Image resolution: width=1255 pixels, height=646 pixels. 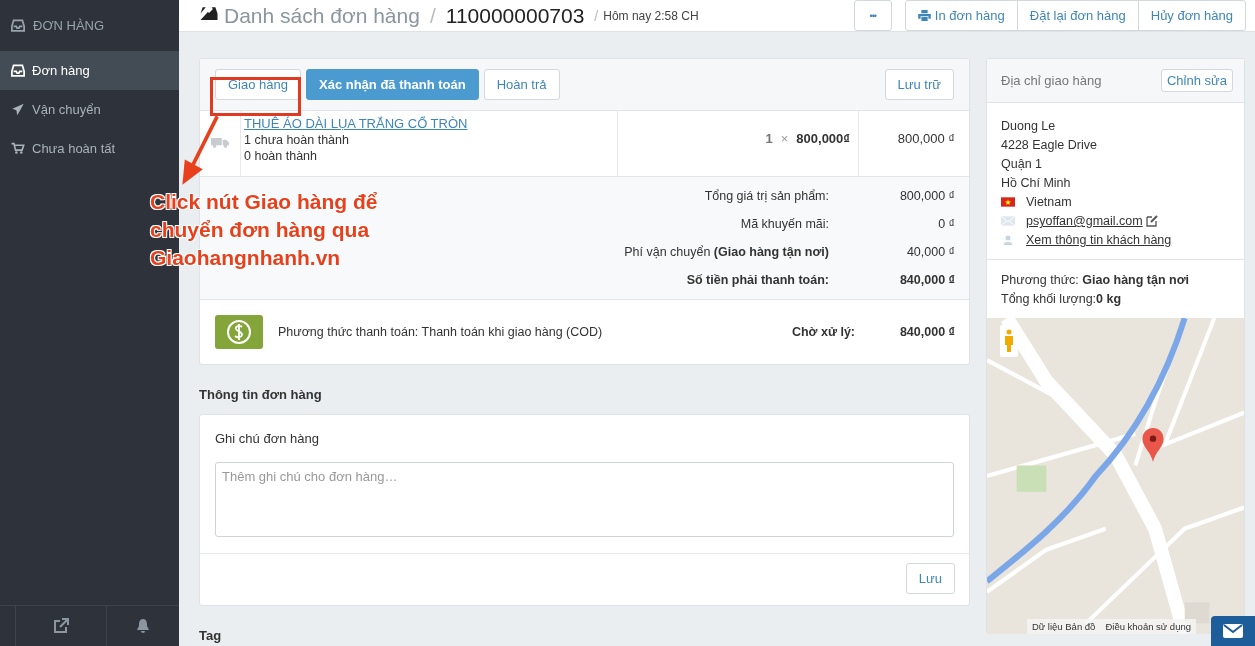 I want to click on map-footer-link: Dữ liệu Bản đồ, so click(x=1064, y=626).